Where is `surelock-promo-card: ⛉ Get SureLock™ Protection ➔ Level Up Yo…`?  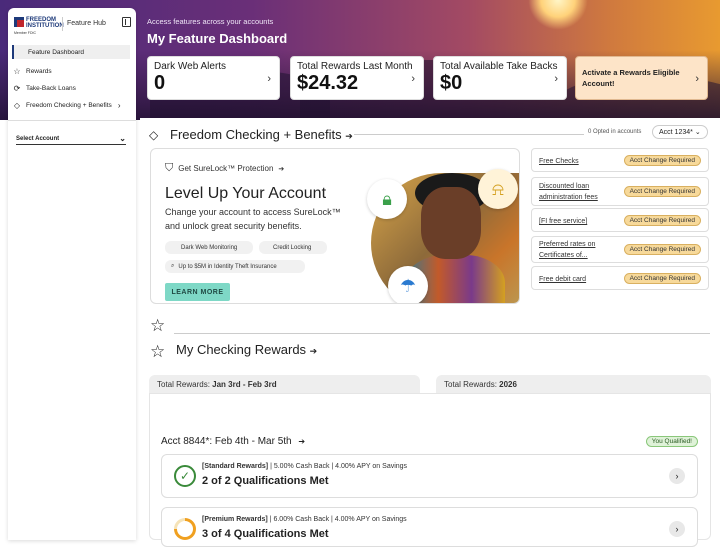 surelock-promo-card: ⛉ Get SureLock™ Protection ➔ Level Up Yo… is located at coordinates (335, 226).